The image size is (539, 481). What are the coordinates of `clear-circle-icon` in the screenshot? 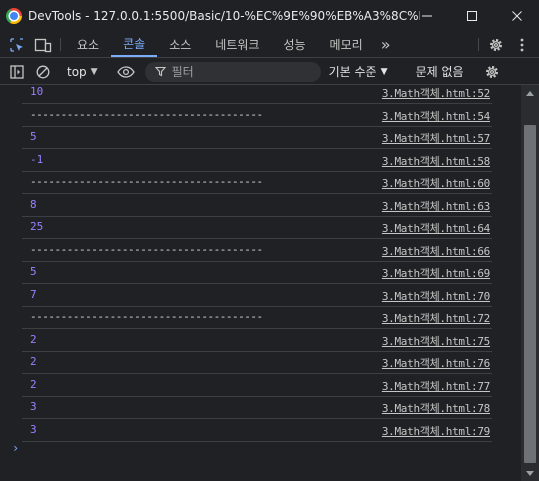 It's located at (43, 71).